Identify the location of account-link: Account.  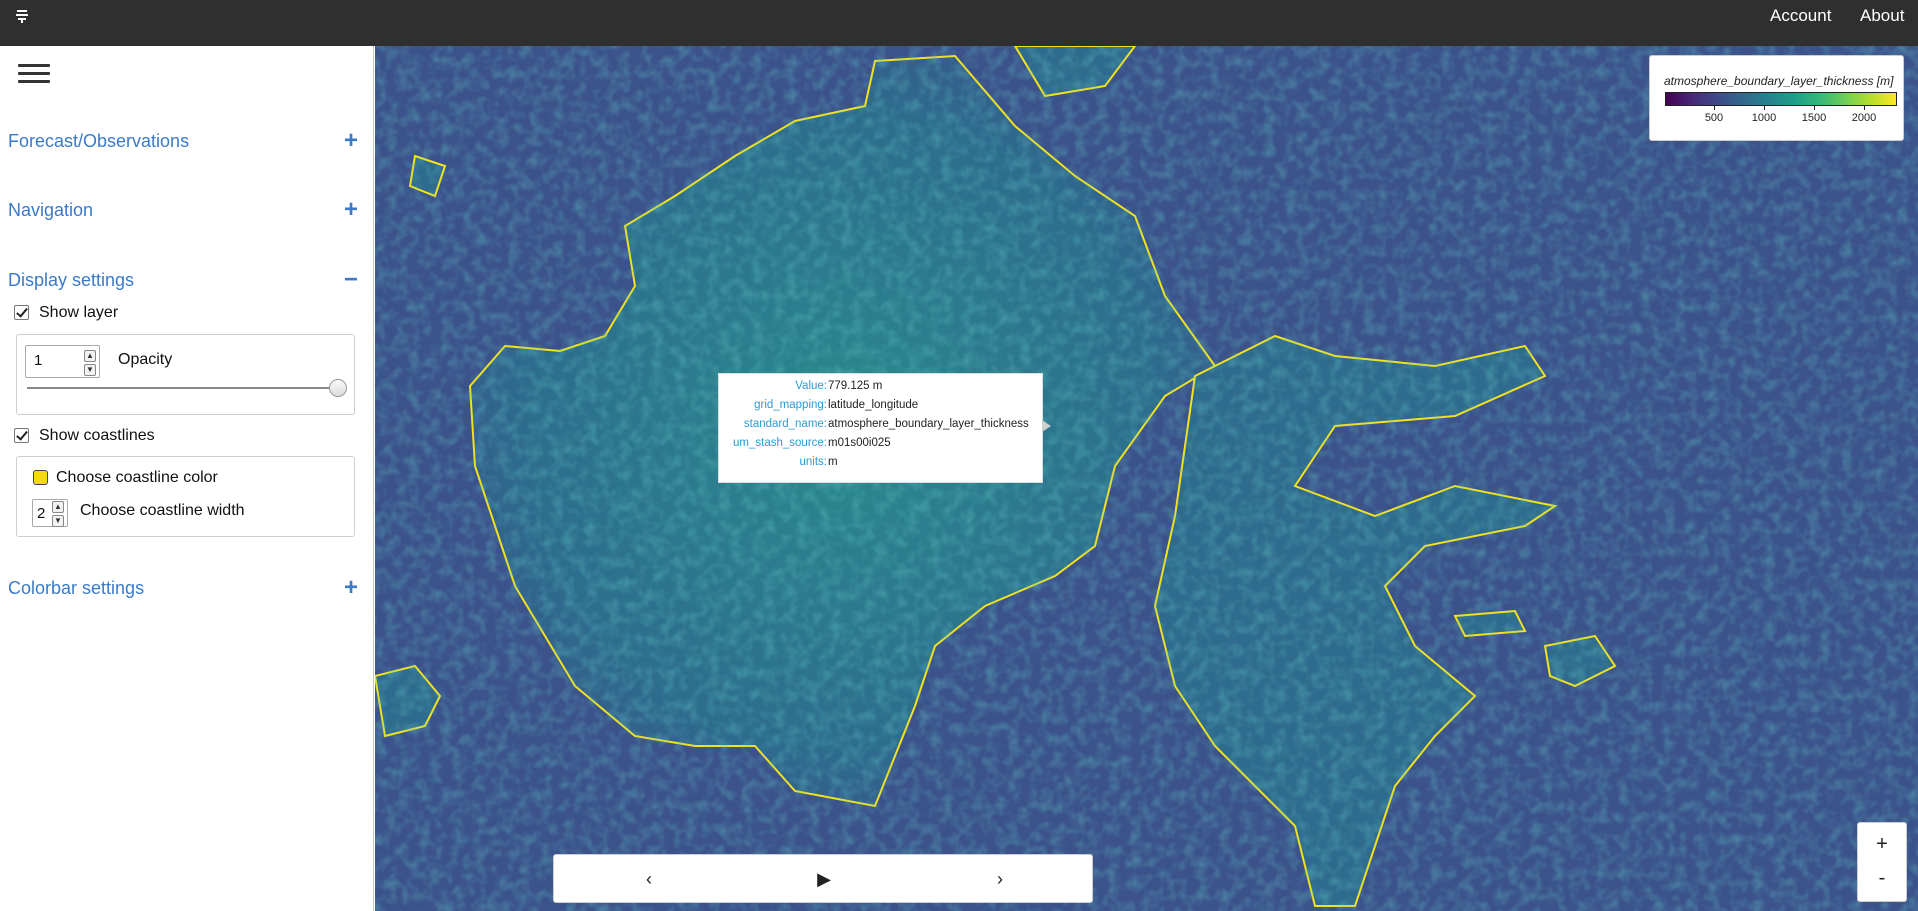
(1800, 16).